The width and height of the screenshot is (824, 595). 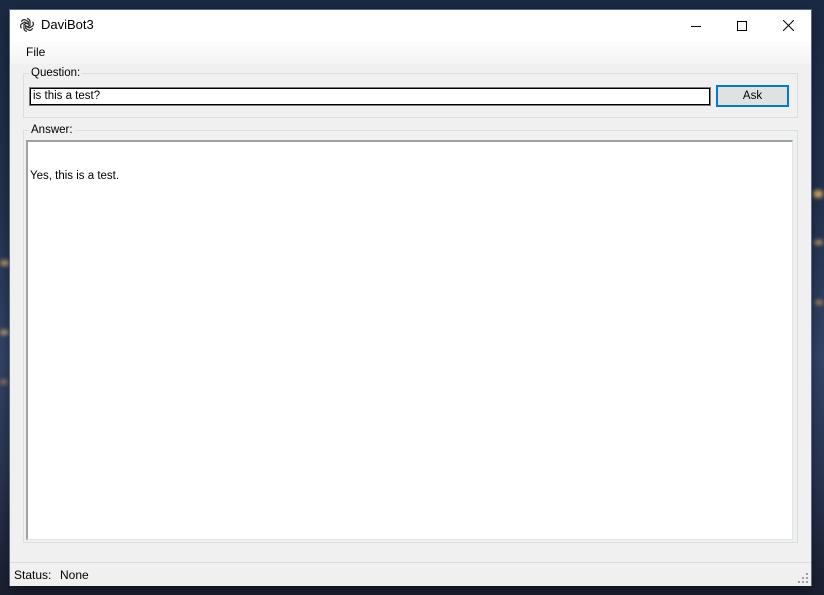 What do you see at coordinates (752, 96) in the screenshot?
I see `ask-button: Ask` at bounding box center [752, 96].